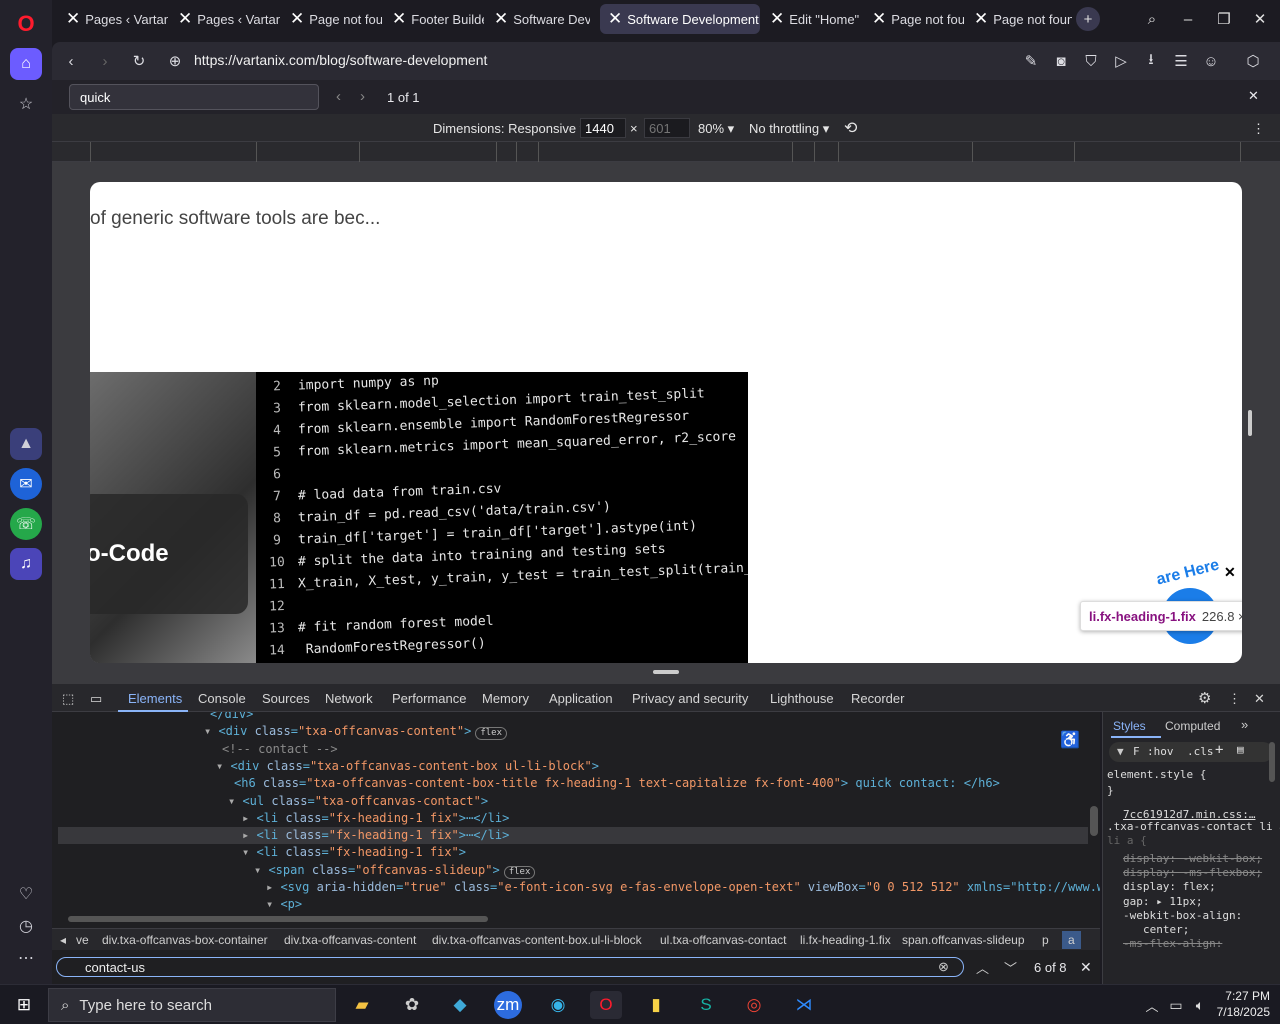 This screenshot has width=1280, height=1024. What do you see at coordinates (1010, 967) in the screenshot?
I see `search-next-icon: ﹀` at bounding box center [1010, 967].